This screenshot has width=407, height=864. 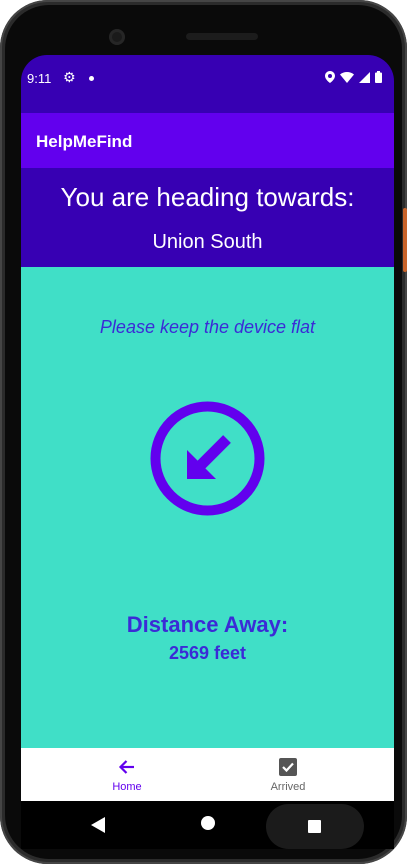 What do you see at coordinates (84, 141) in the screenshot?
I see `app-title: HelpMeFind` at bounding box center [84, 141].